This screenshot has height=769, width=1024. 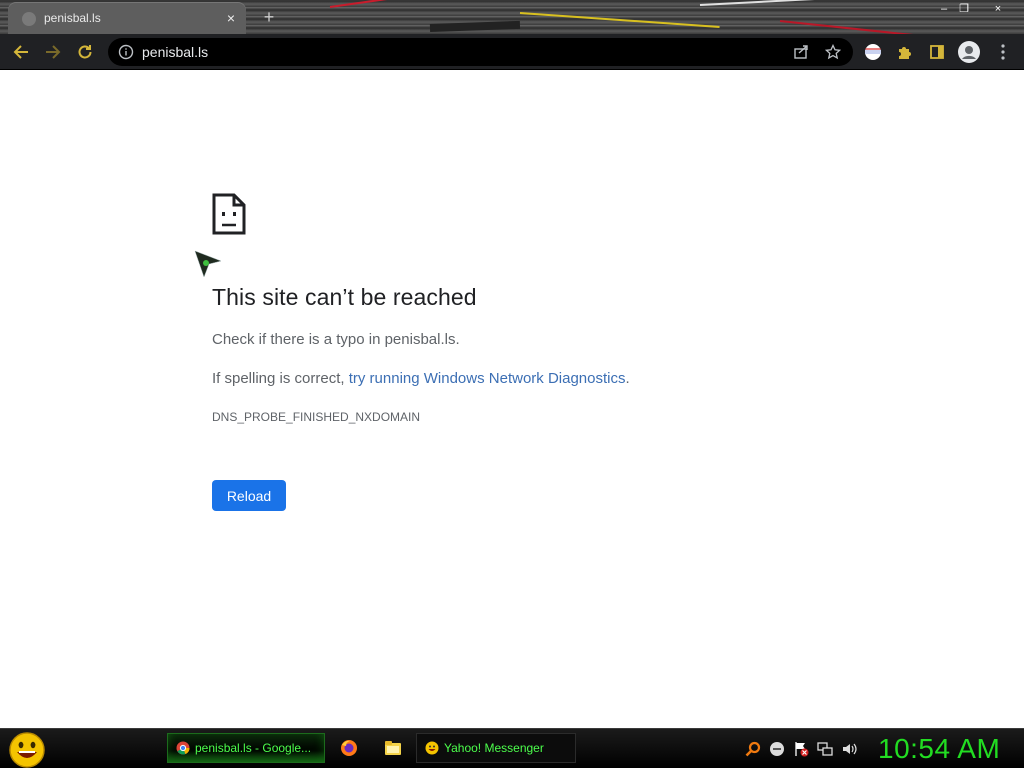 What do you see at coordinates (905, 52) in the screenshot?
I see `extensions-puzzle-icon` at bounding box center [905, 52].